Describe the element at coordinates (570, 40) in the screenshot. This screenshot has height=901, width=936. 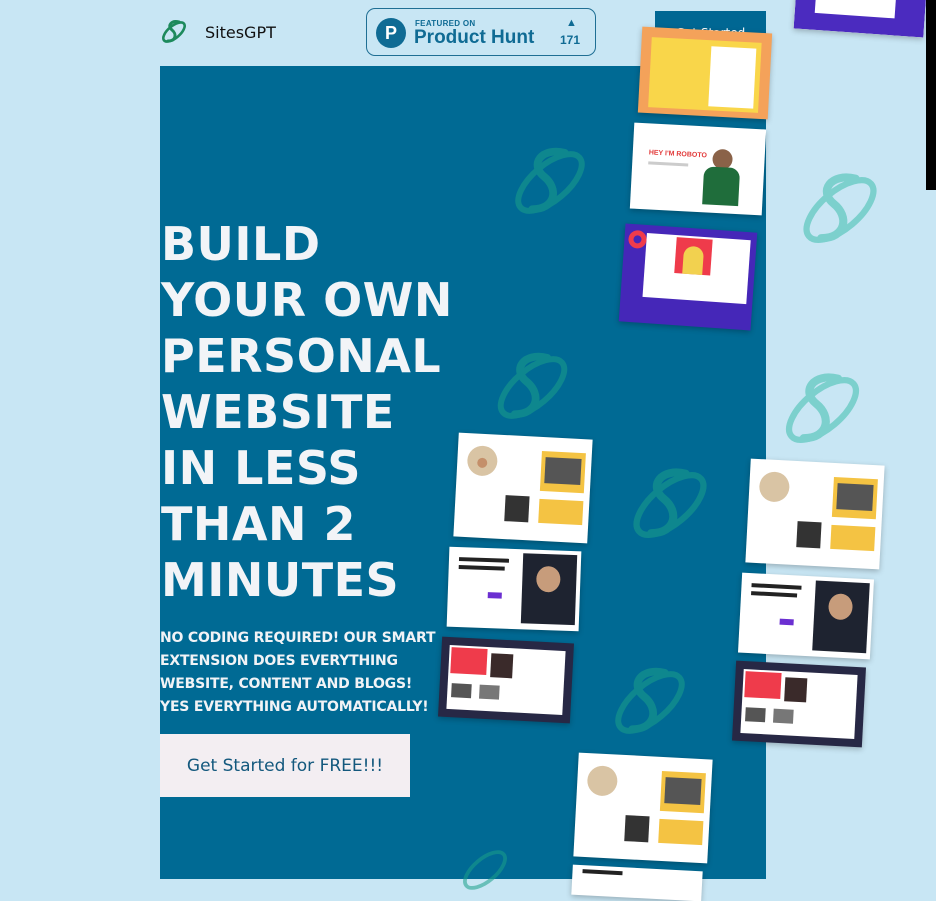
I see `upvote-count: 171` at that location.